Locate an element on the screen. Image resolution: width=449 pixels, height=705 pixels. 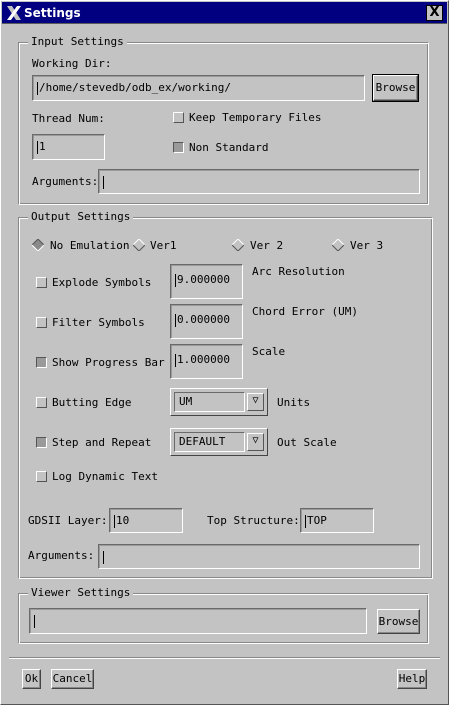
explode-symbols-label: Explode Symbols is located at coordinates (102, 282).